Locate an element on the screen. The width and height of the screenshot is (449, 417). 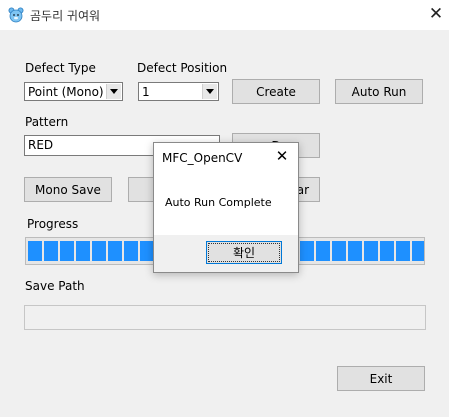
dialog-message: Auto Run Complete is located at coordinates (218, 202).